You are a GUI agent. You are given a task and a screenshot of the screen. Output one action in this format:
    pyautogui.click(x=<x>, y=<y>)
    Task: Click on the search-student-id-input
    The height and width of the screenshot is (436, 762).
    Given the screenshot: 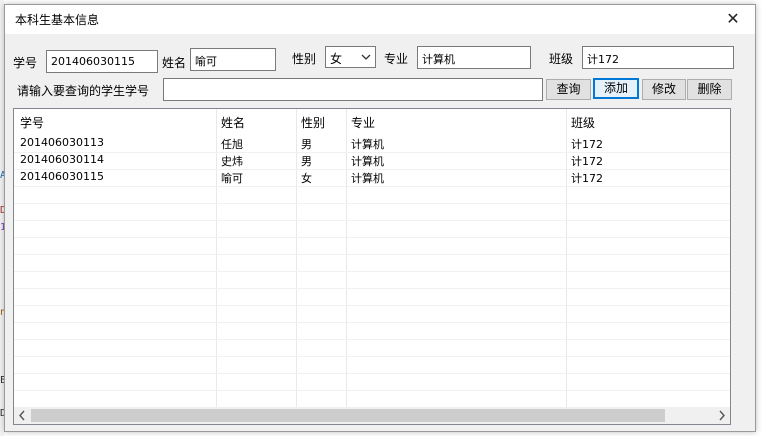 What is the action you would take?
    pyautogui.click(x=353, y=89)
    